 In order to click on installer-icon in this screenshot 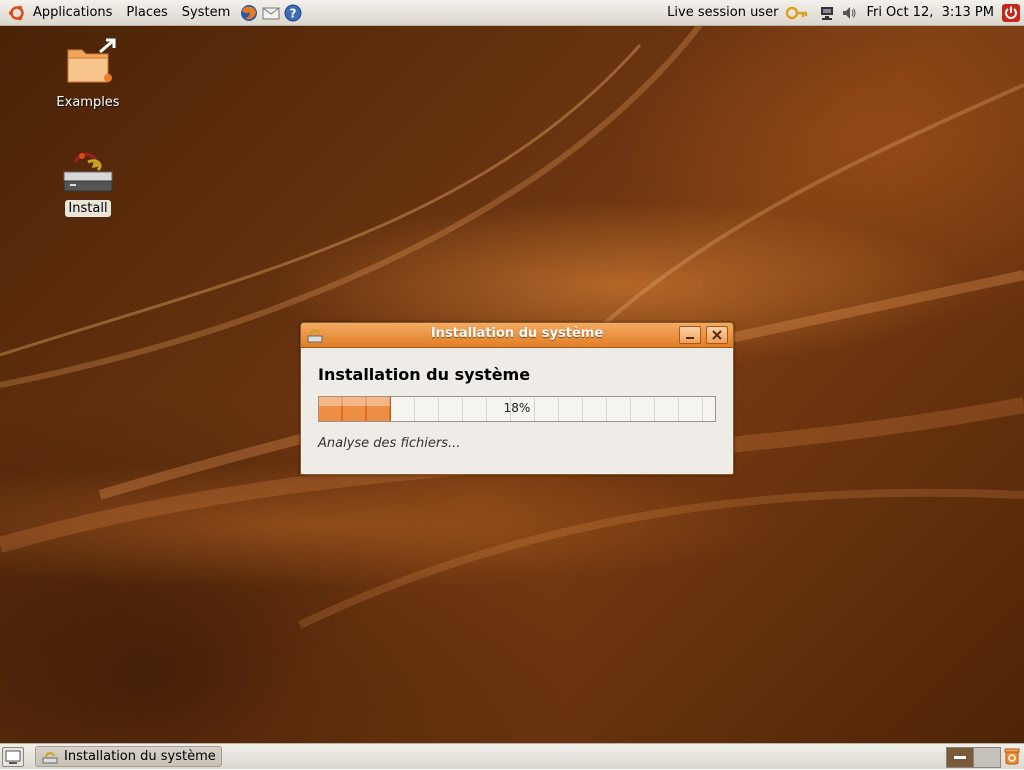, I will do `click(50, 757)`.